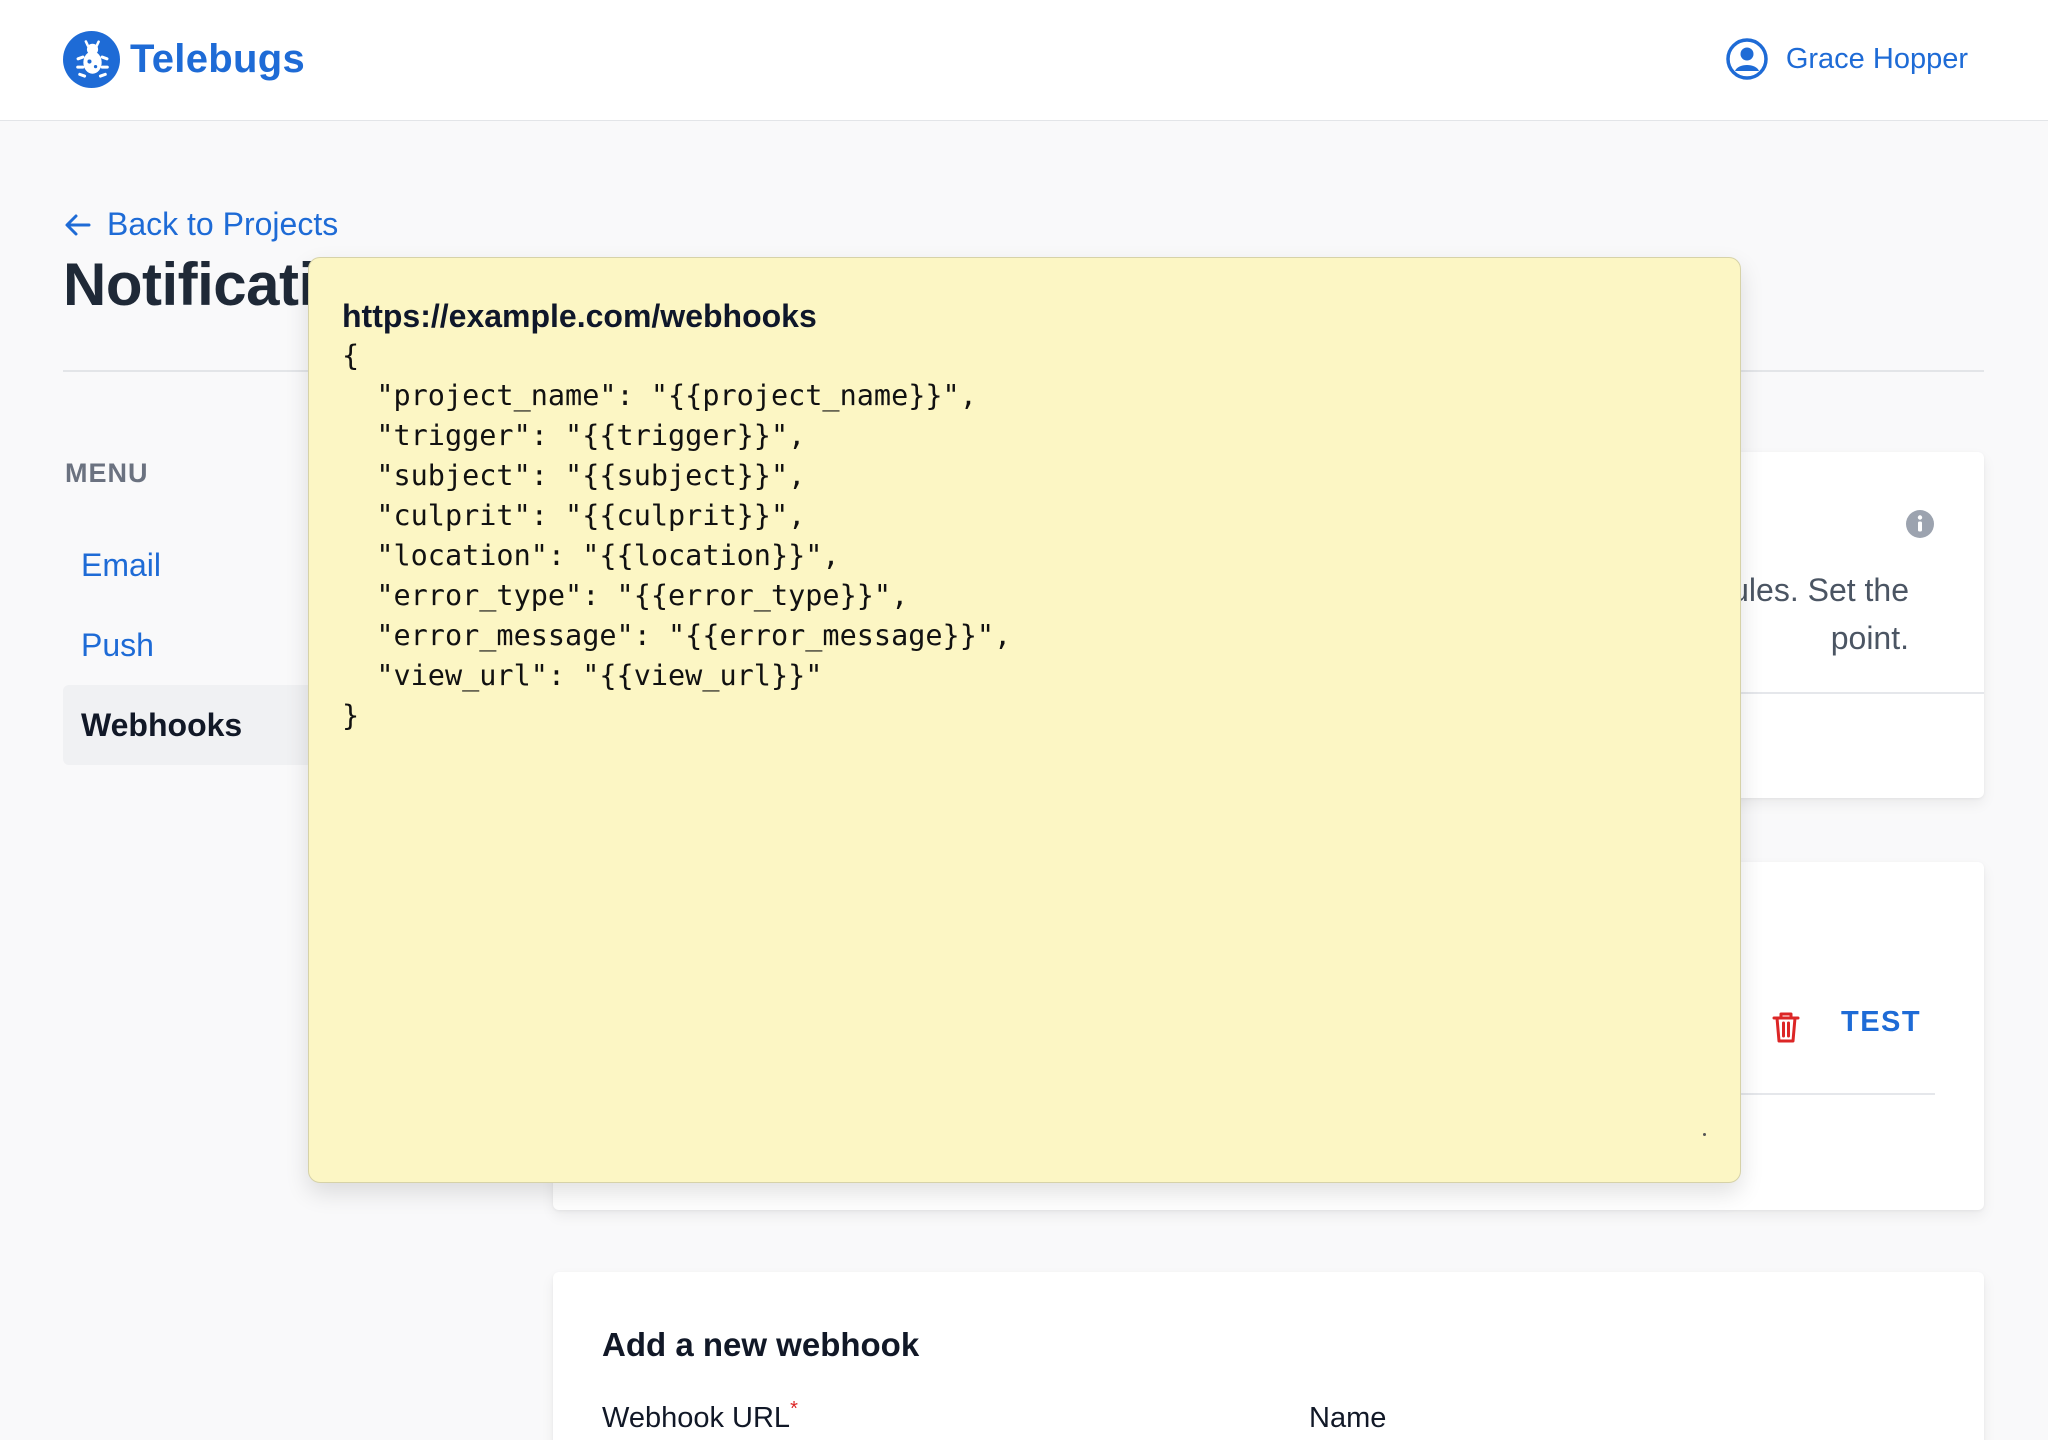 This screenshot has width=2048, height=1440. I want to click on sidebar-item-label: Webhooks, so click(162, 724).